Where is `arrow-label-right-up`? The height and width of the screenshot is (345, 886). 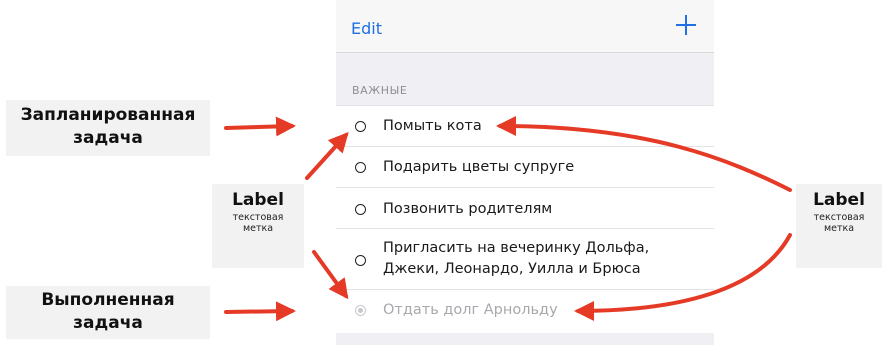
arrow-label-right-up is located at coordinates (644, 154).